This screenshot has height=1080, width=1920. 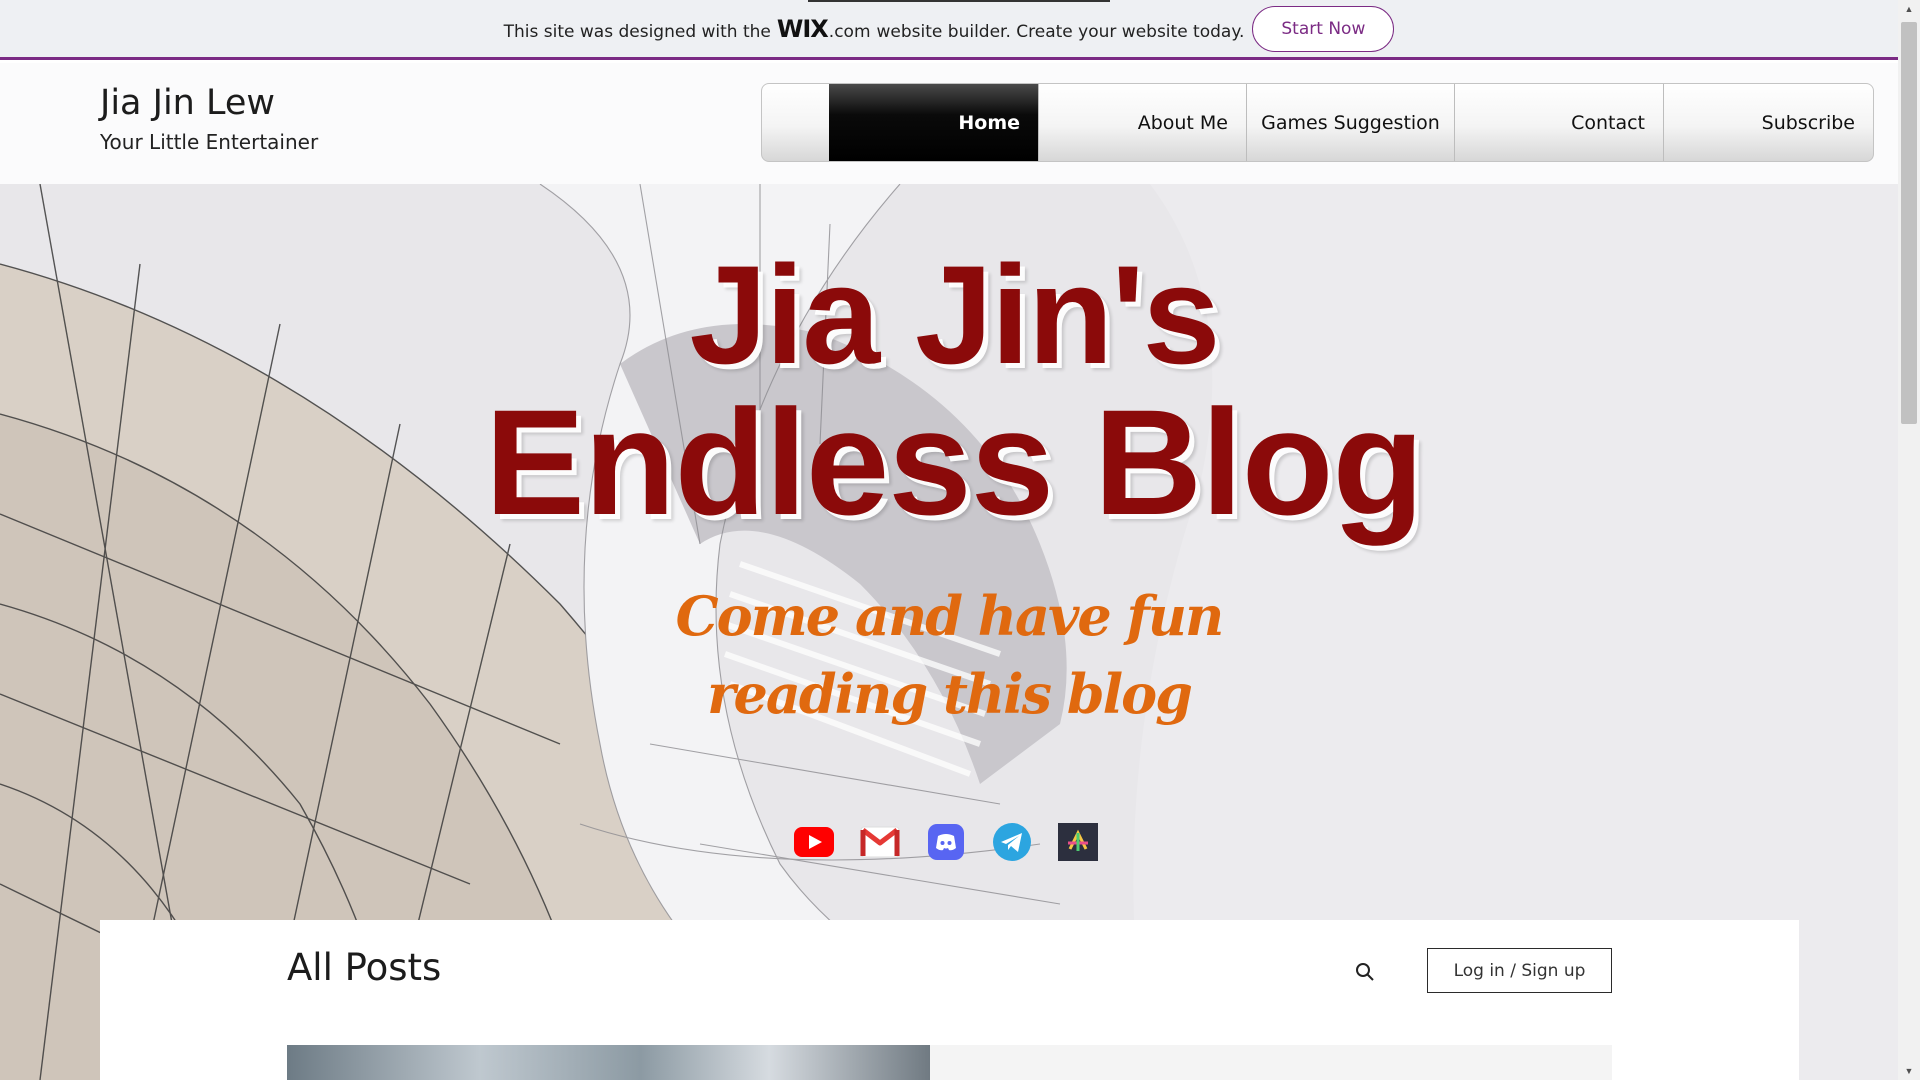 I want to click on gmail-icon, so click(x=880, y=842).